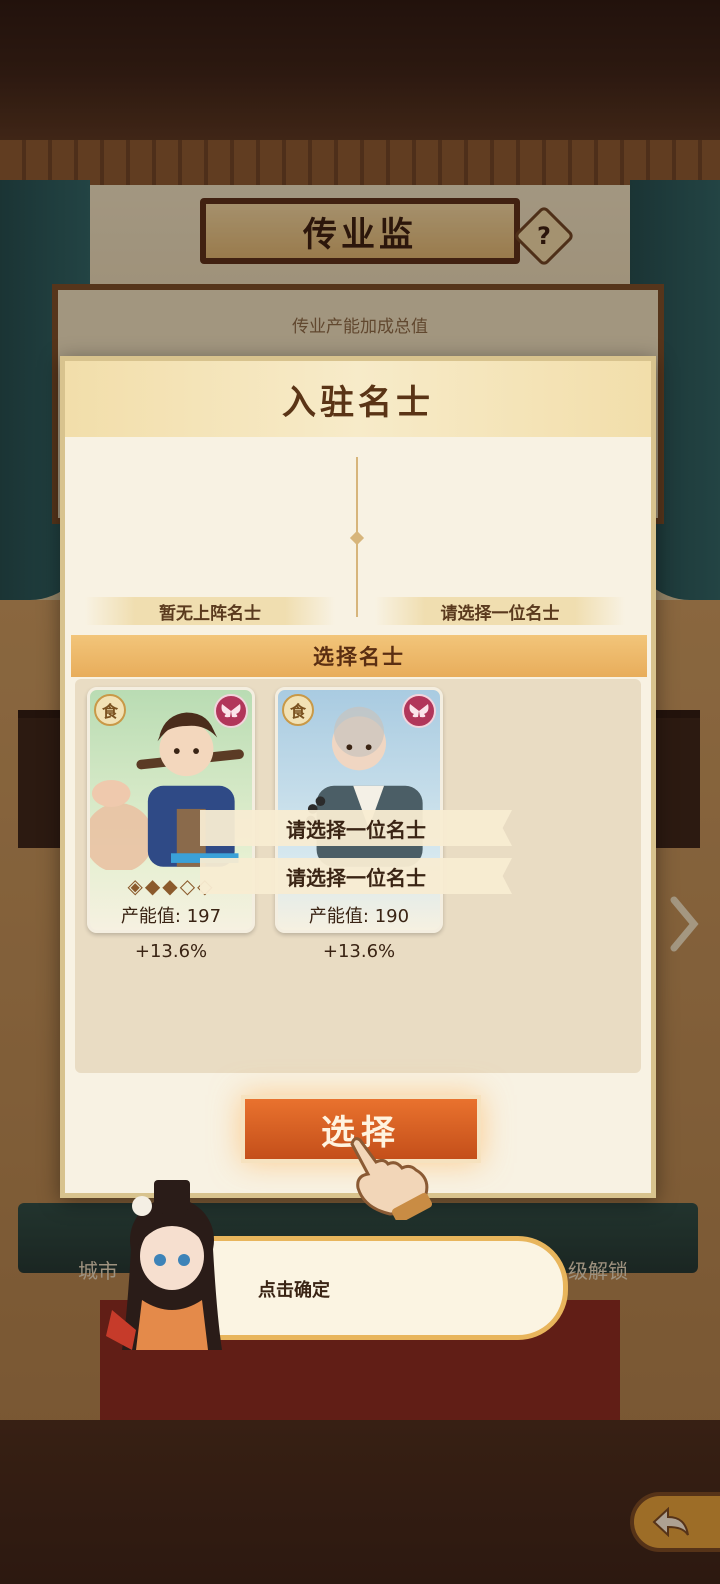 The height and width of the screenshot is (1584, 720). What do you see at coordinates (210, 611) in the screenshot?
I see `slot-left-label: 暂无上阵名士` at bounding box center [210, 611].